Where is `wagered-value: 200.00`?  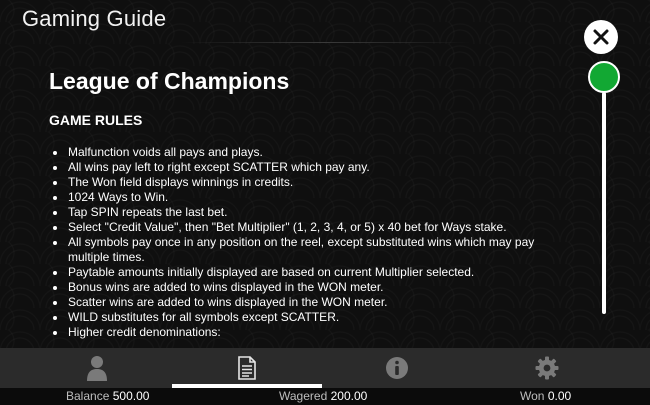
wagered-value: 200.00 is located at coordinates (349, 396).